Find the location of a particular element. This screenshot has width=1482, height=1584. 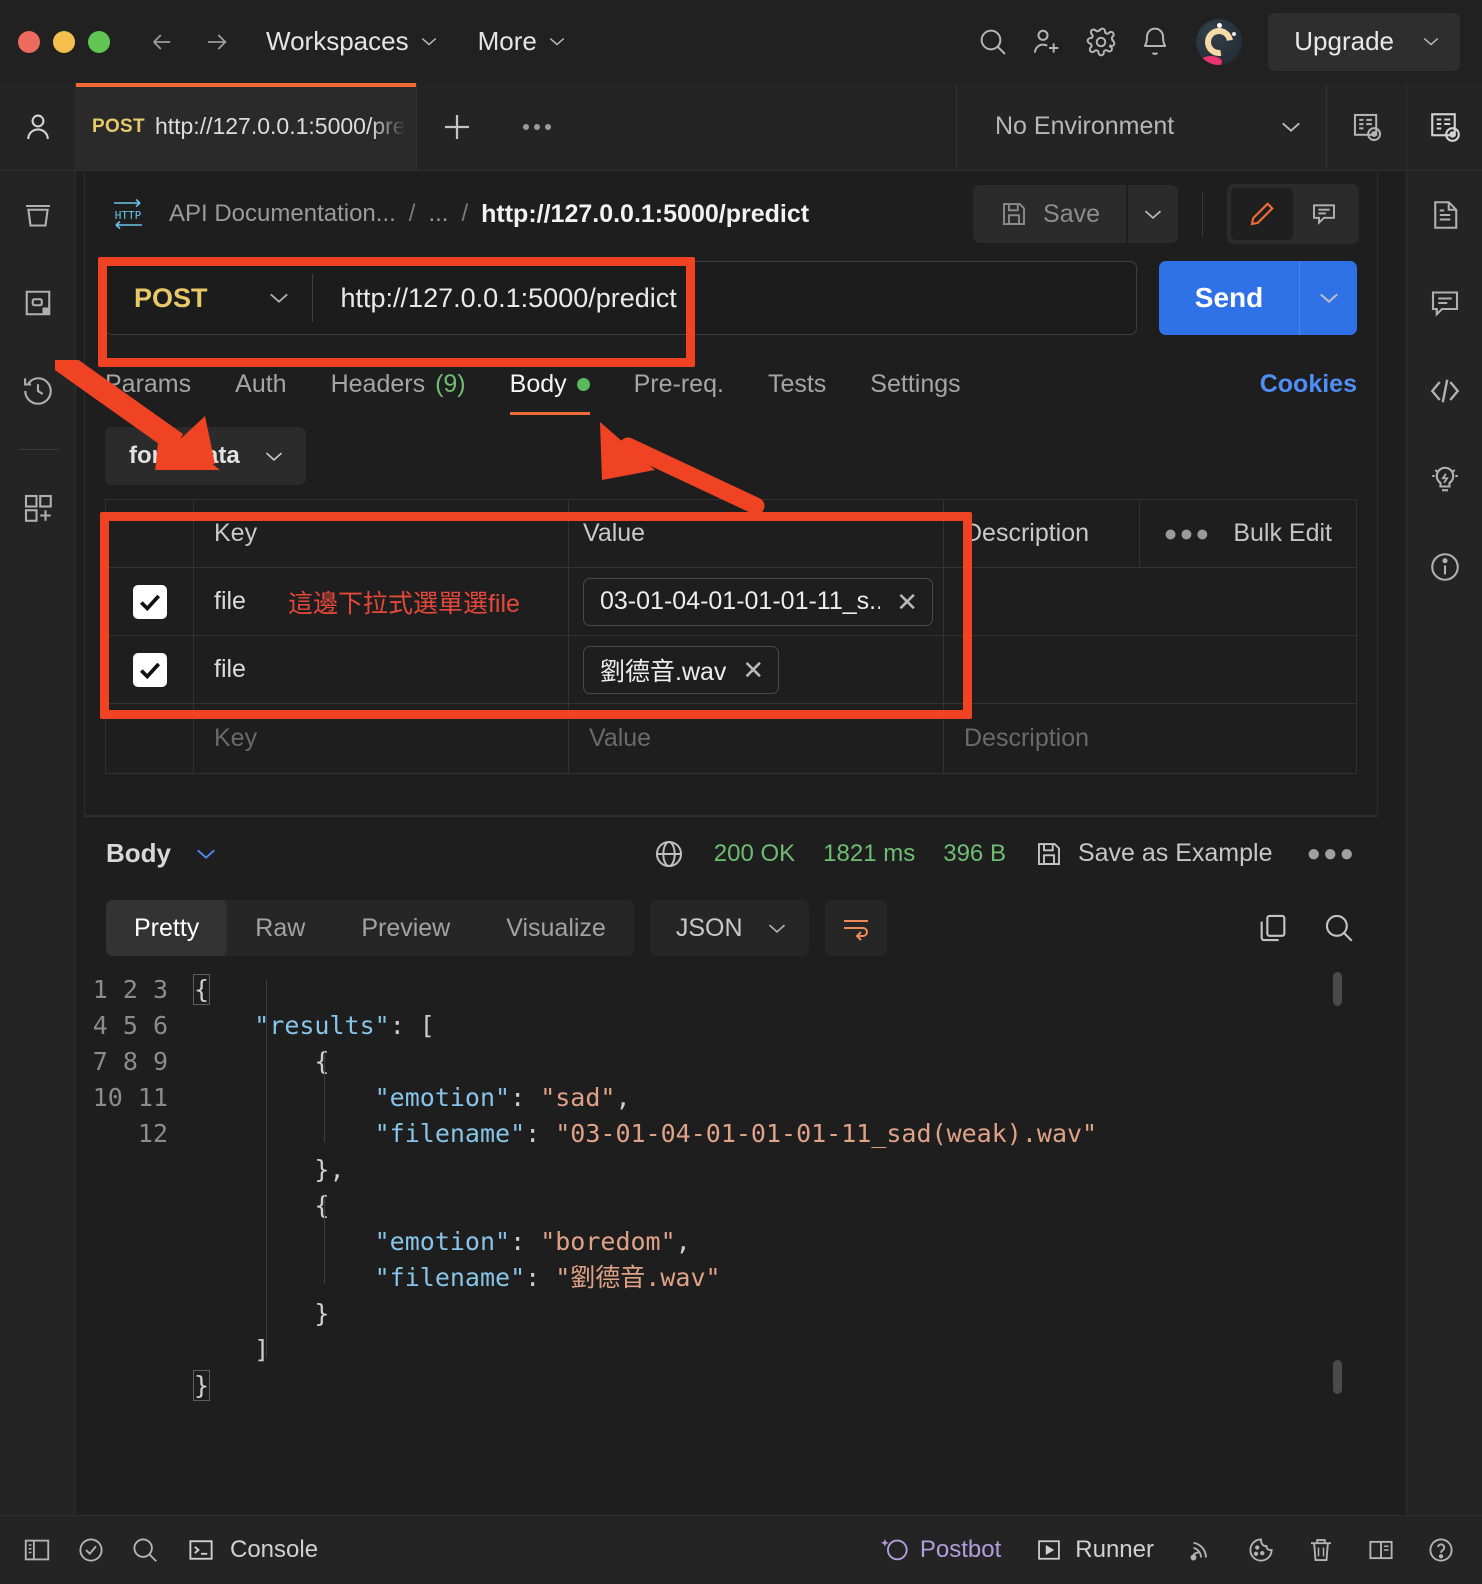

postbot-button: Postbot is located at coordinates (939, 1550).